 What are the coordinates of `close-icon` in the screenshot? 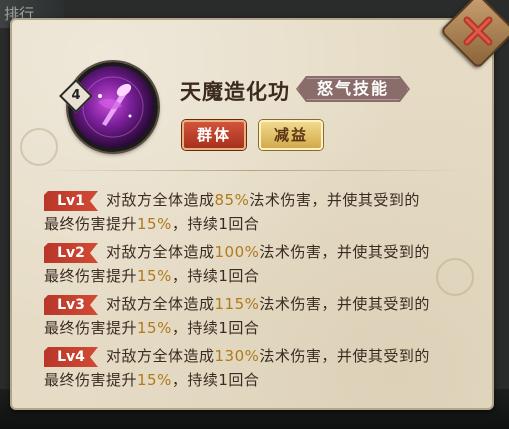 It's located at (478, 31).